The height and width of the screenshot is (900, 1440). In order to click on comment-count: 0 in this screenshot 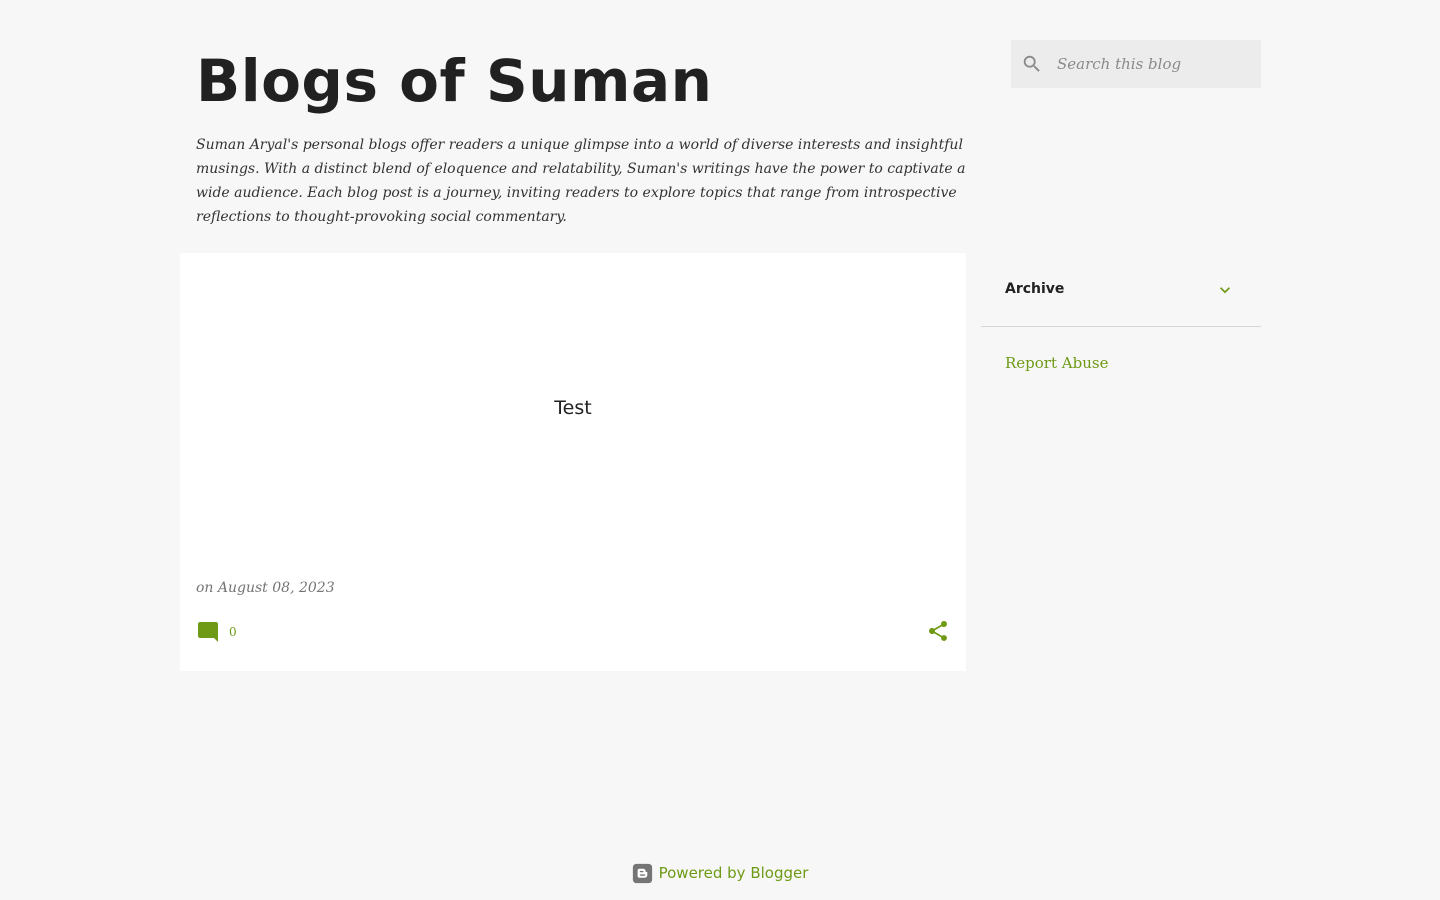, I will do `click(233, 632)`.